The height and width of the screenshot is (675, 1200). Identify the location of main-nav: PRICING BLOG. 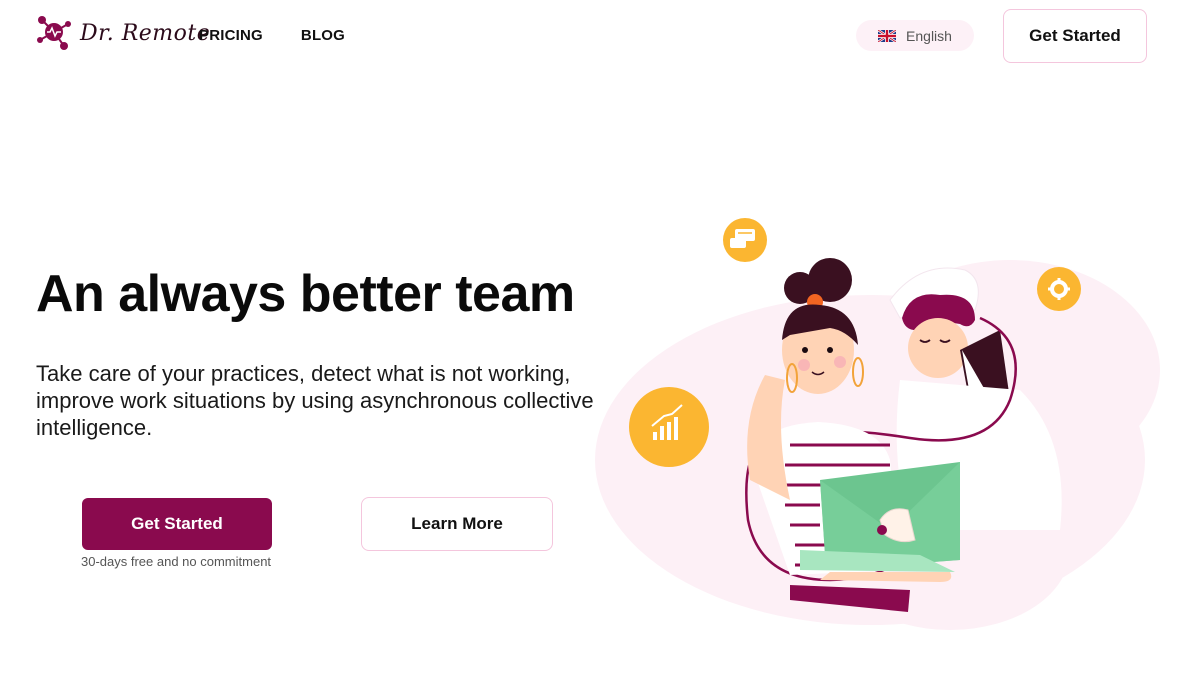
(272, 35).